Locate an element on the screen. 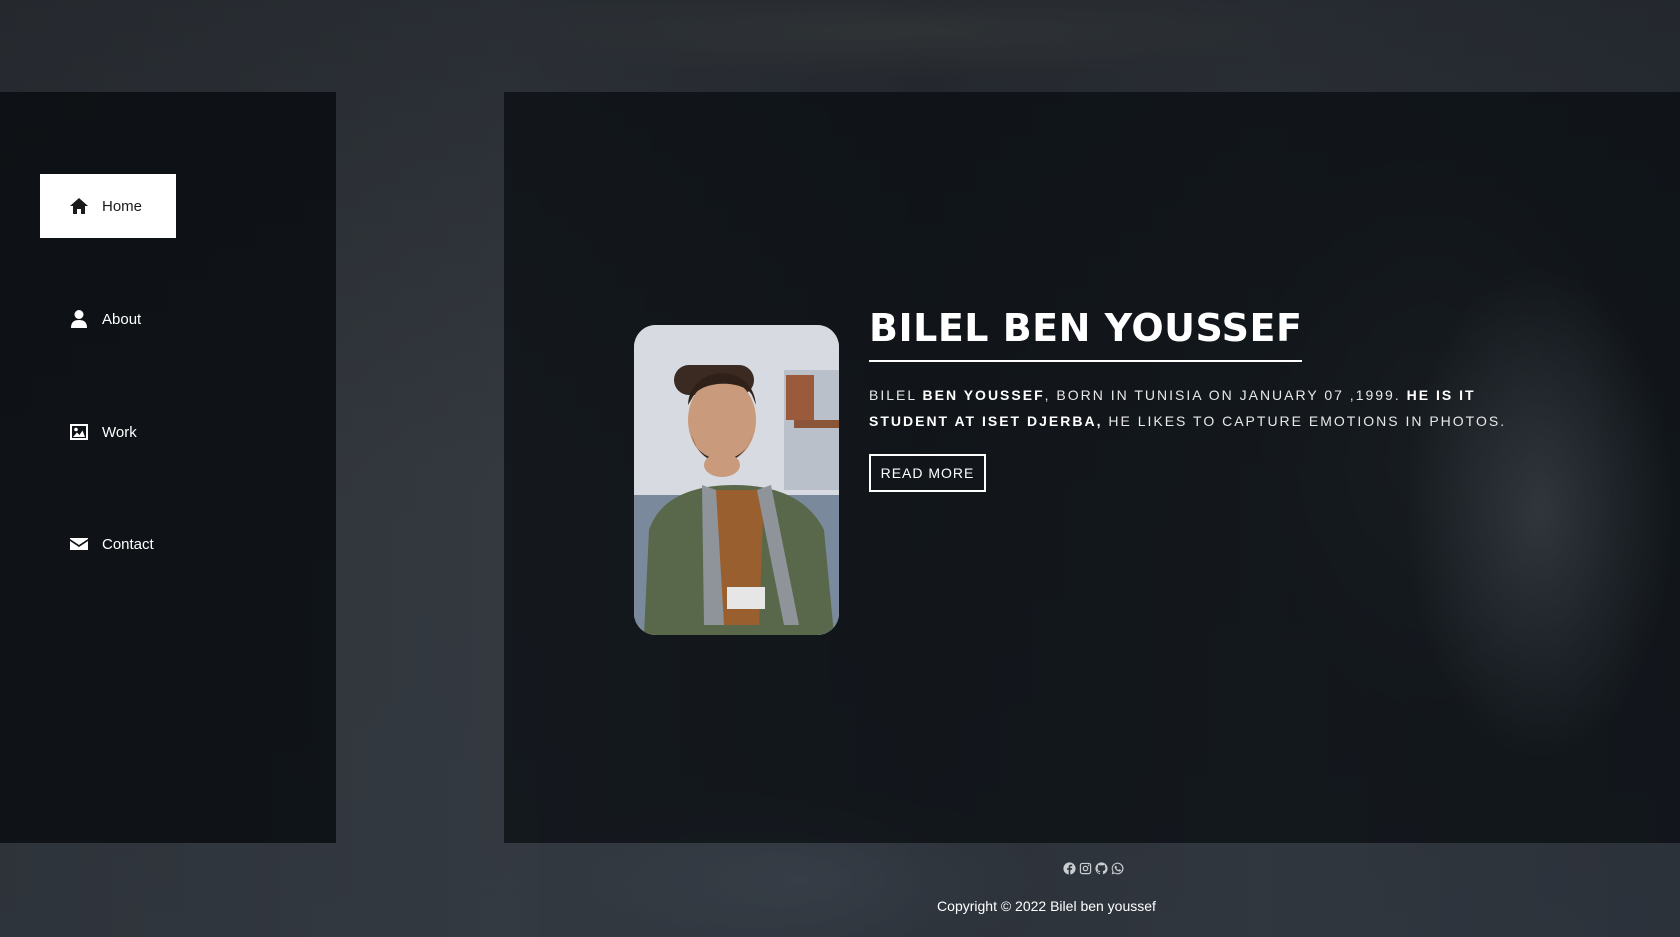 This screenshot has width=1680, height=937. profile-photo is located at coordinates (736, 480).